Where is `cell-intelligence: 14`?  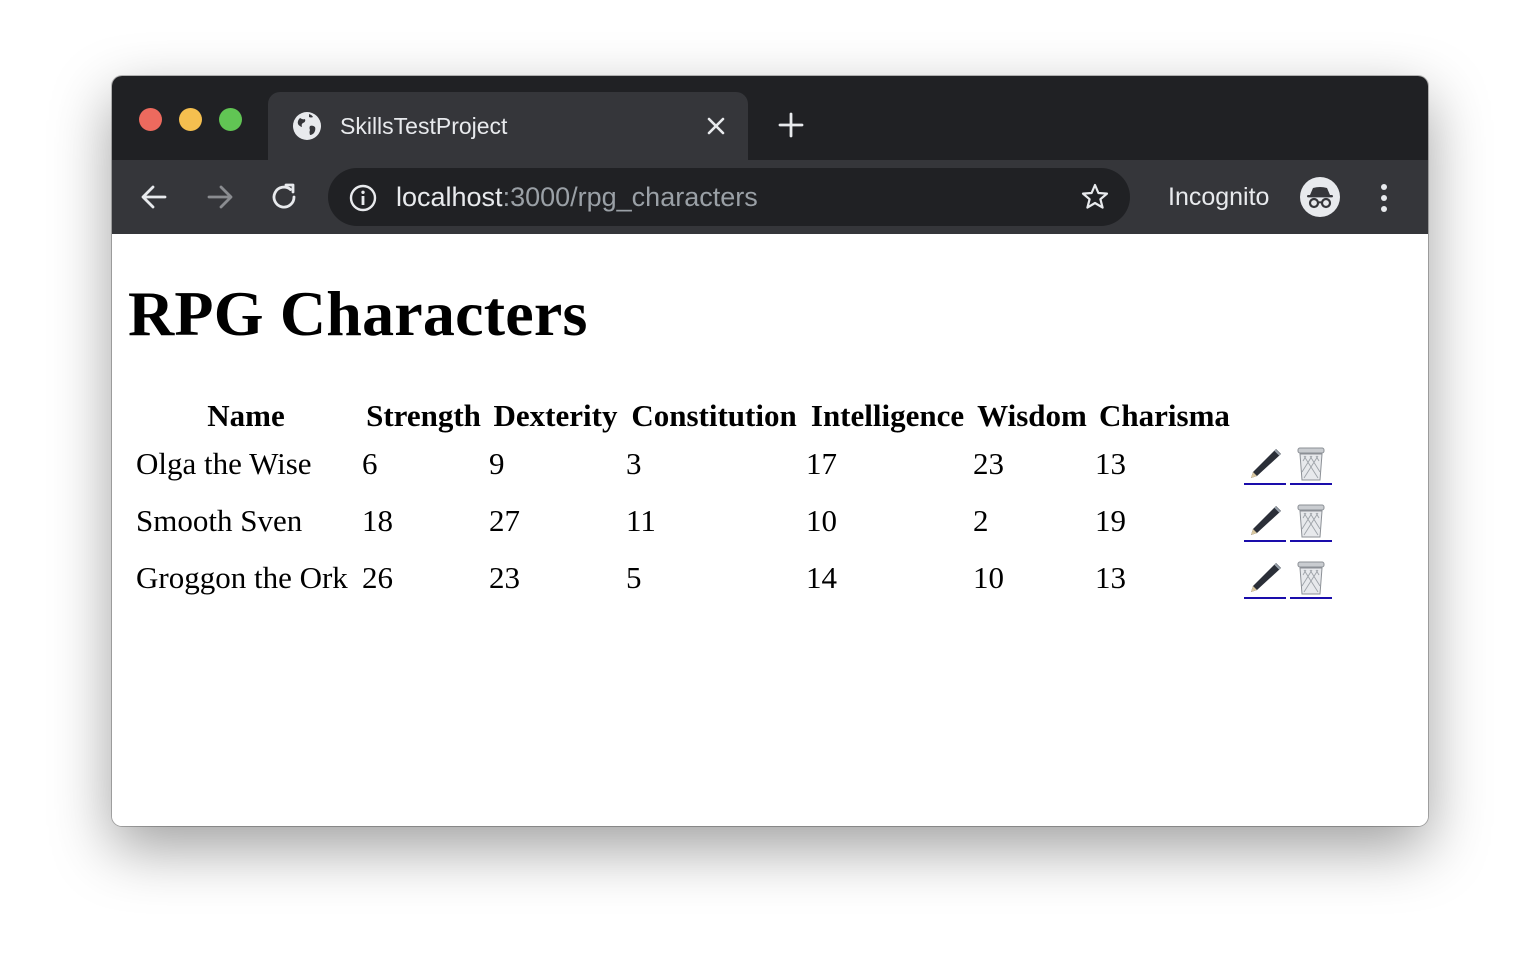 cell-intelligence: 14 is located at coordinates (821, 578).